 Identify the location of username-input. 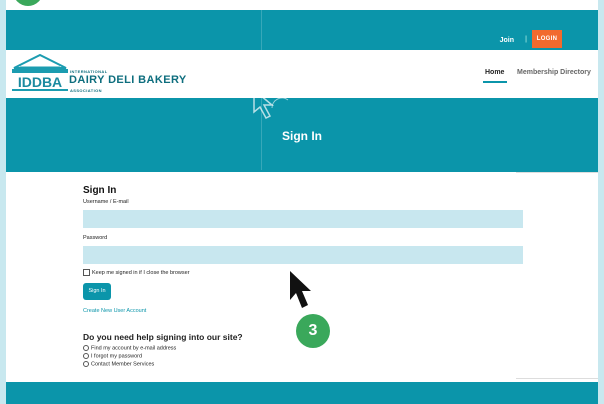
(303, 219).